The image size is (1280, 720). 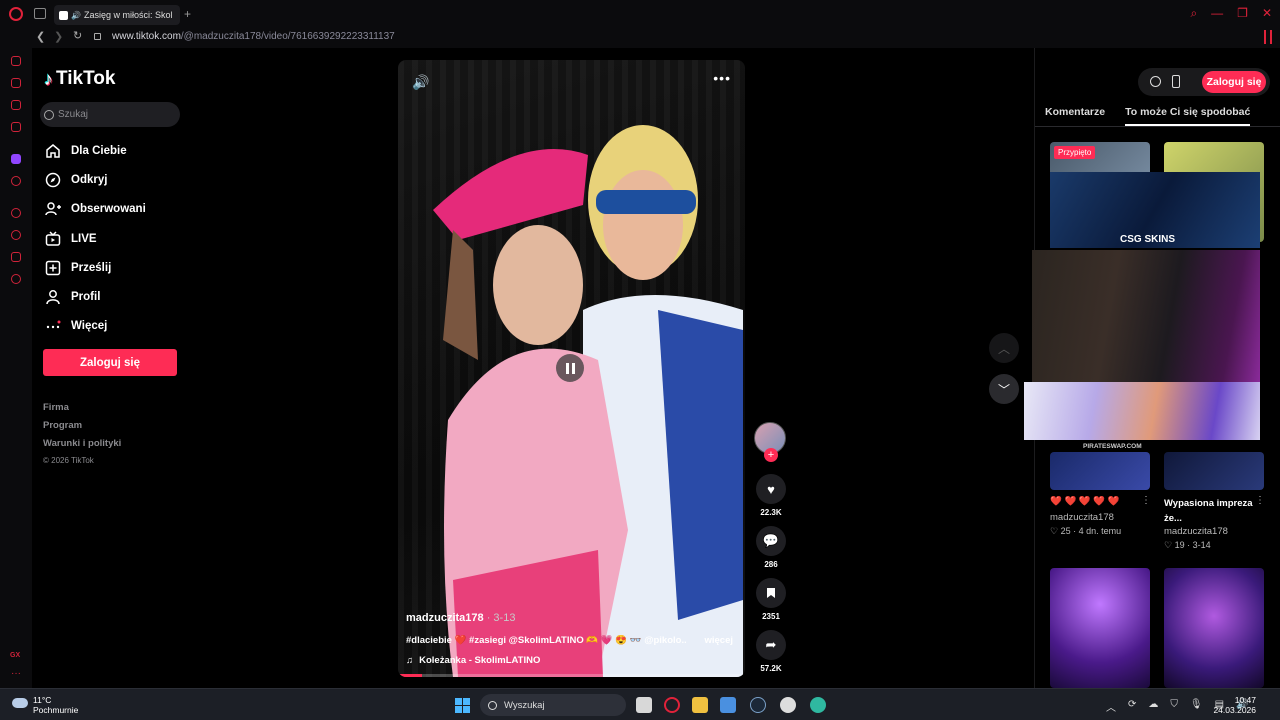 What do you see at coordinates (1234, 82) in the screenshot?
I see `login-button-top: Zaloguj się` at bounding box center [1234, 82].